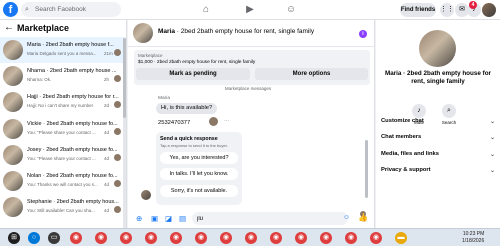 Image resolution: width=500 pixels, height=246 pixels. Describe the element at coordinates (182, 218) in the screenshot. I see `gif-icon: ▤` at that location.